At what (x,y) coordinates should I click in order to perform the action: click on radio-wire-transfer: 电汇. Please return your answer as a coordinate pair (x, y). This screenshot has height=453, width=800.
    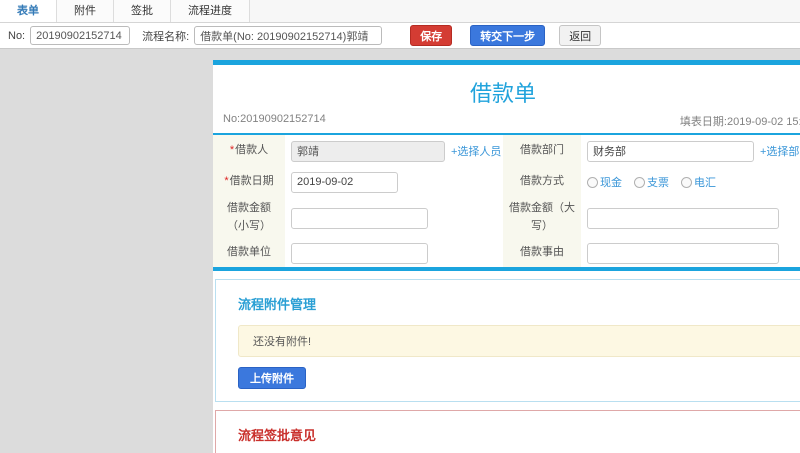
    Looking at the image, I should click on (698, 182).